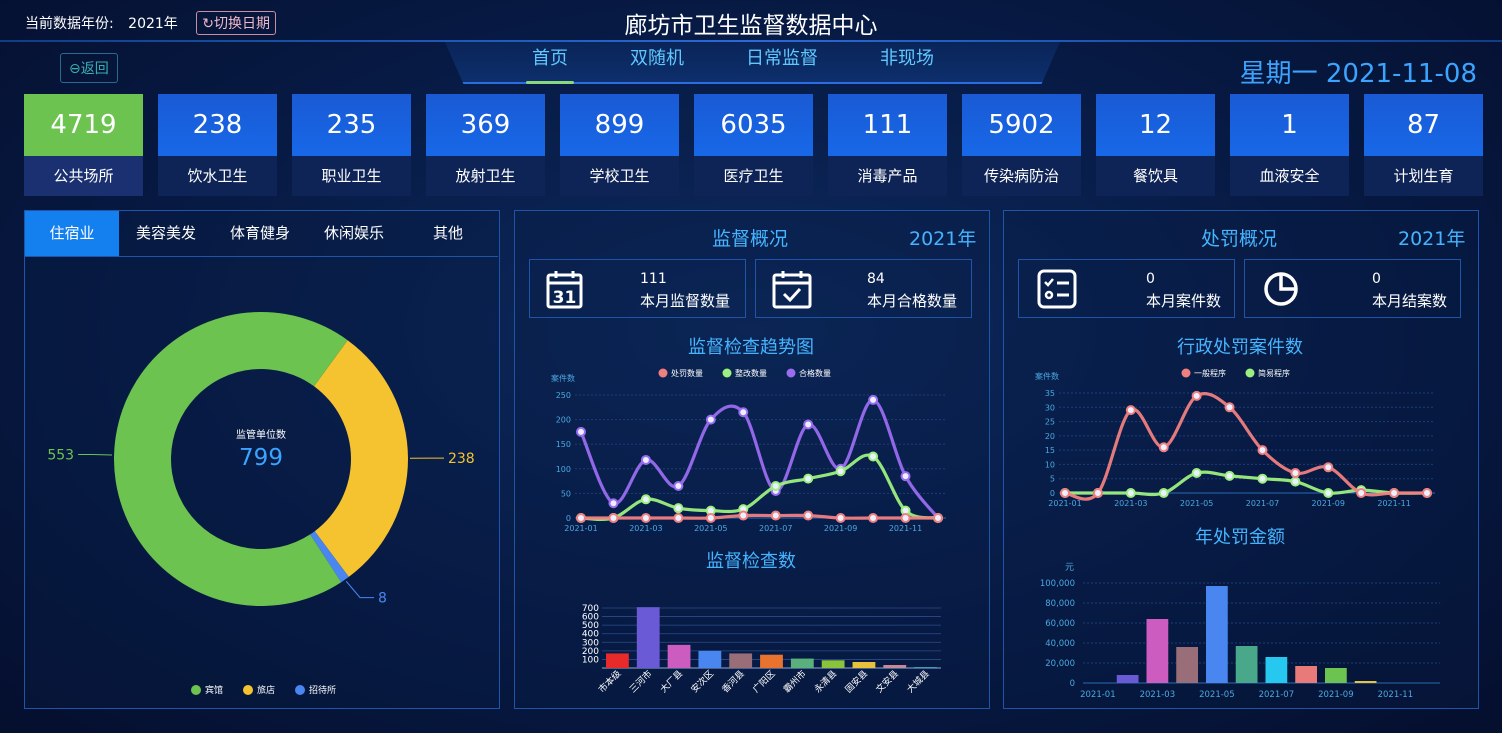  Describe the element at coordinates (1239, 239) in the screenshot. I see `penalty-title: 处罚概况` at that location.